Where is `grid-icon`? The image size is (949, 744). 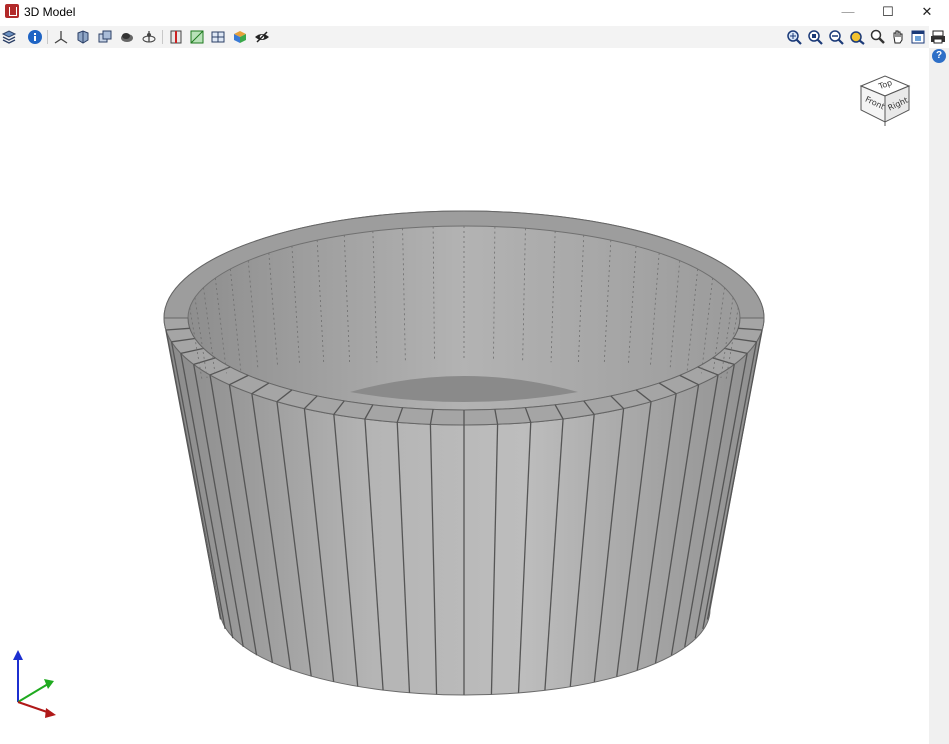 grid-icon is located at coordinates (218, 37).